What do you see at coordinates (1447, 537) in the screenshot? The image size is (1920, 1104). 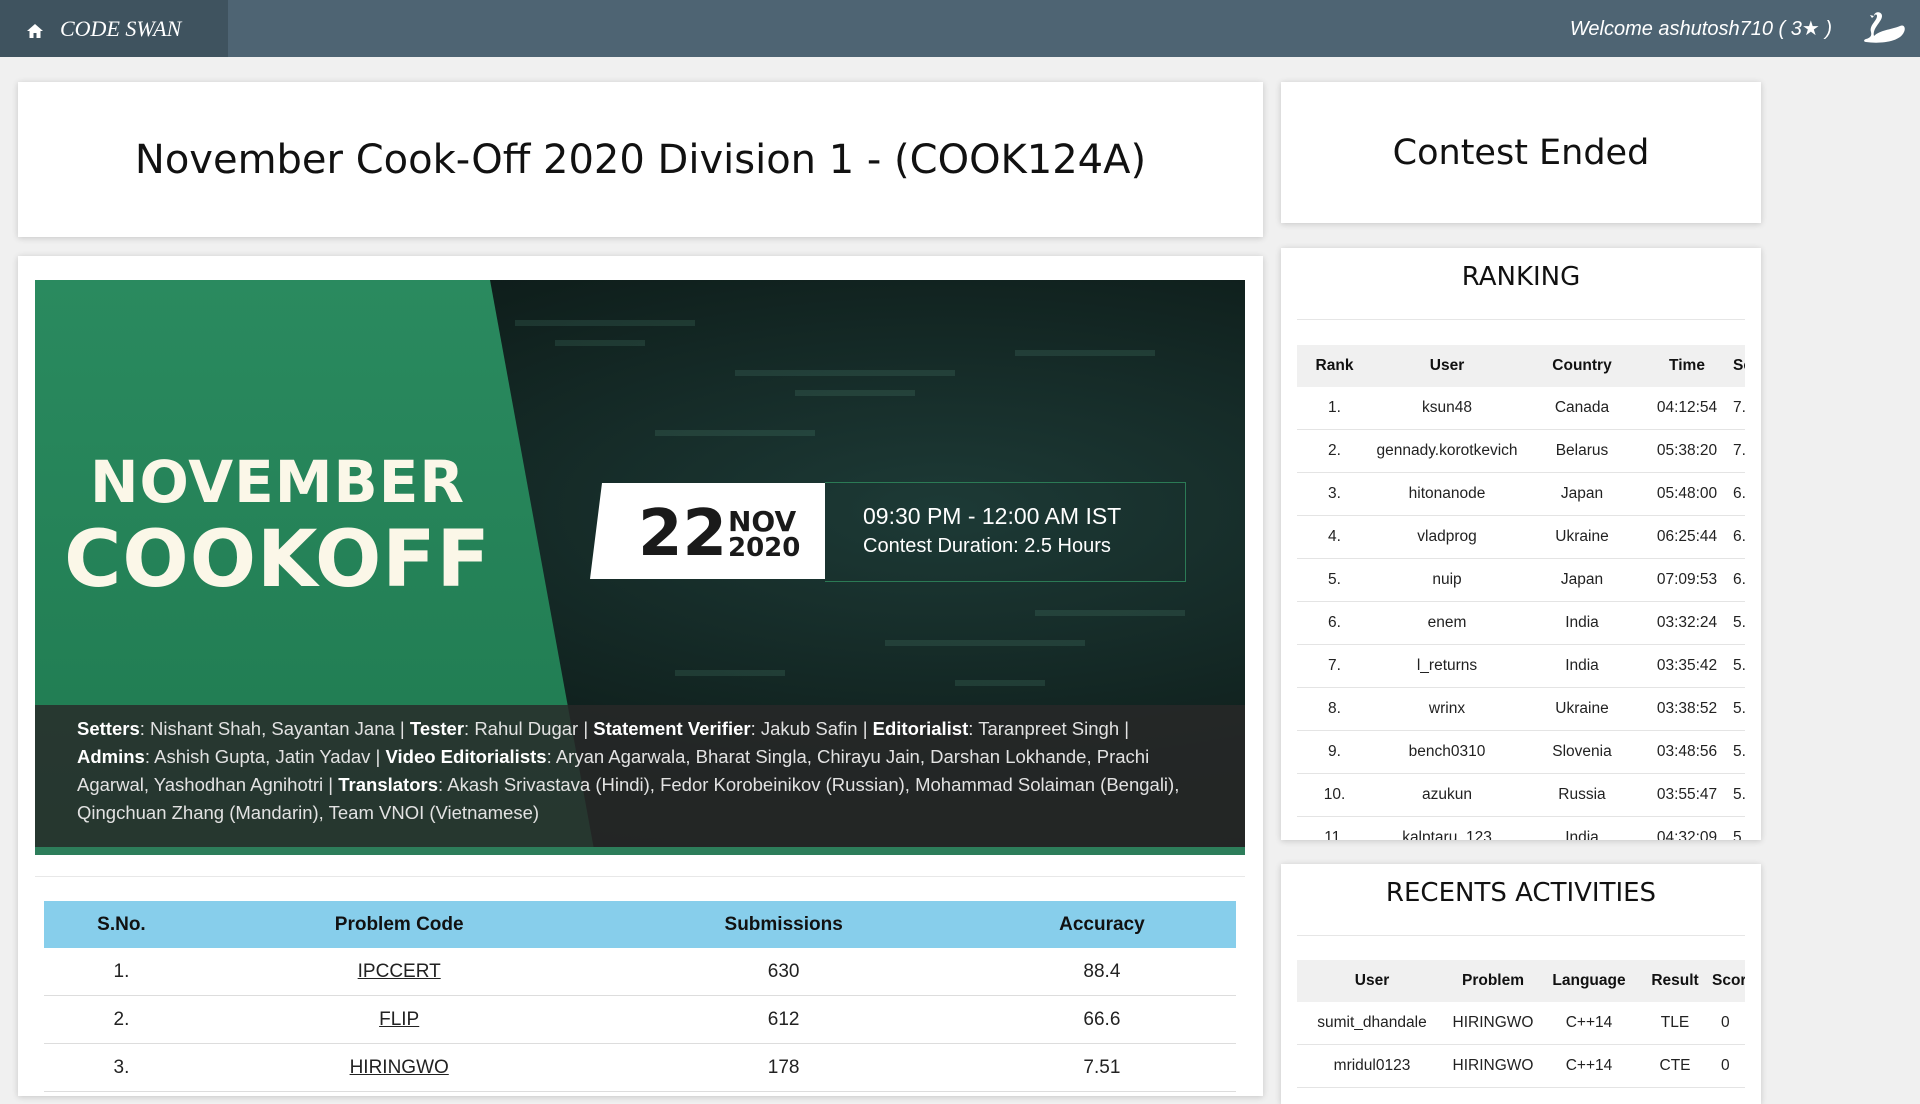 I see `rank-user: vladprog` at bounding box center [1447, 537].